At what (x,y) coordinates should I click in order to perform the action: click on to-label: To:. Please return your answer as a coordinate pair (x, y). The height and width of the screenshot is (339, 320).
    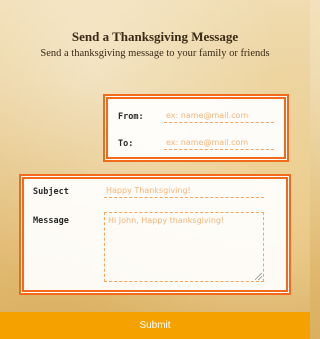
    Looking at the image, I should click on (126, 144).